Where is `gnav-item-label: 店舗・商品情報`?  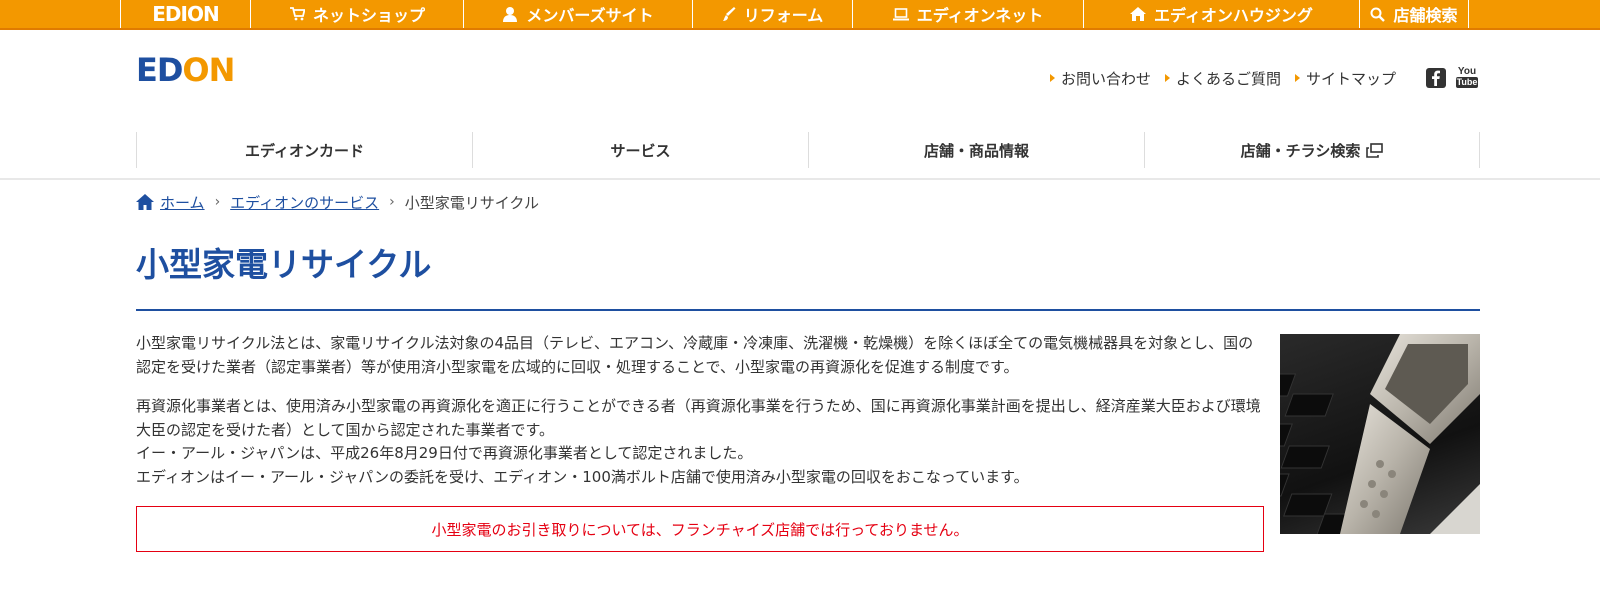
gnav-item-label: 店舗・商品情報 is located at coordinates (976, 150).